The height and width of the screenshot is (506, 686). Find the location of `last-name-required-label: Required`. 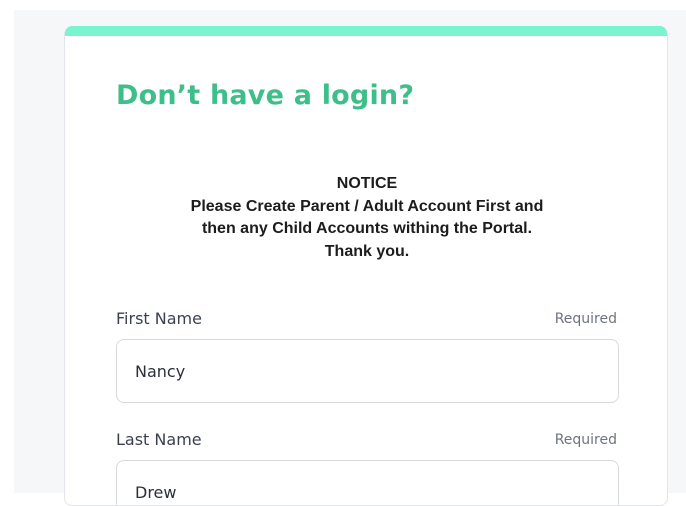

last-name-required-label: Required is located at coordinates (585, 440).